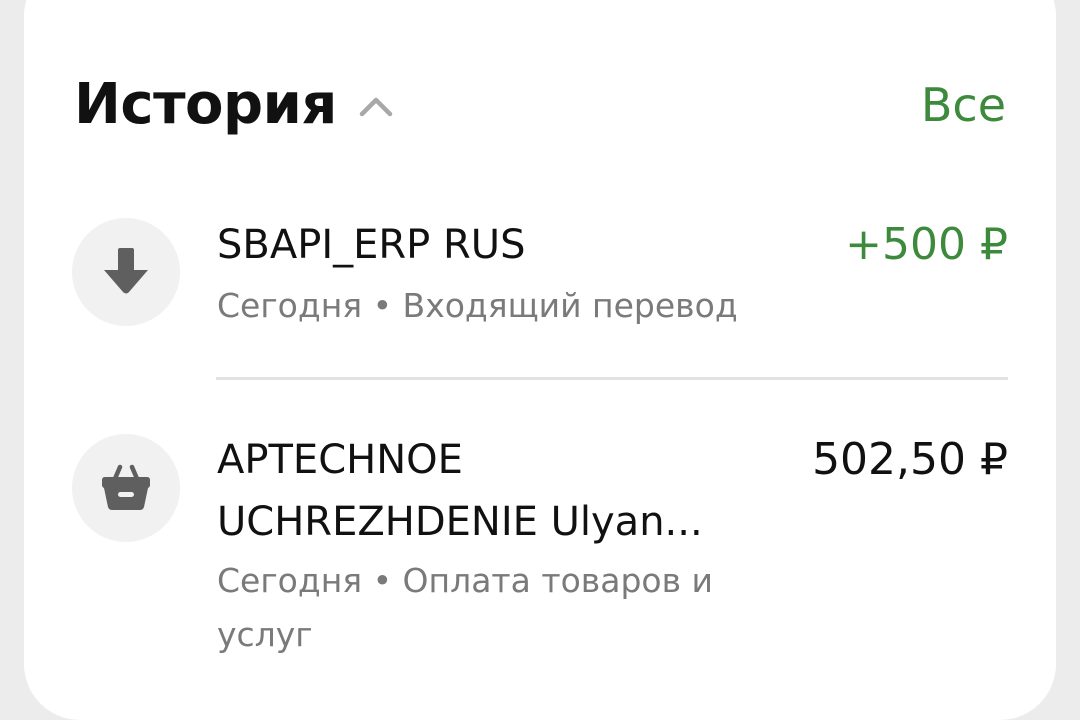  I want to click on see-all-link: Все, so click(963, 105).